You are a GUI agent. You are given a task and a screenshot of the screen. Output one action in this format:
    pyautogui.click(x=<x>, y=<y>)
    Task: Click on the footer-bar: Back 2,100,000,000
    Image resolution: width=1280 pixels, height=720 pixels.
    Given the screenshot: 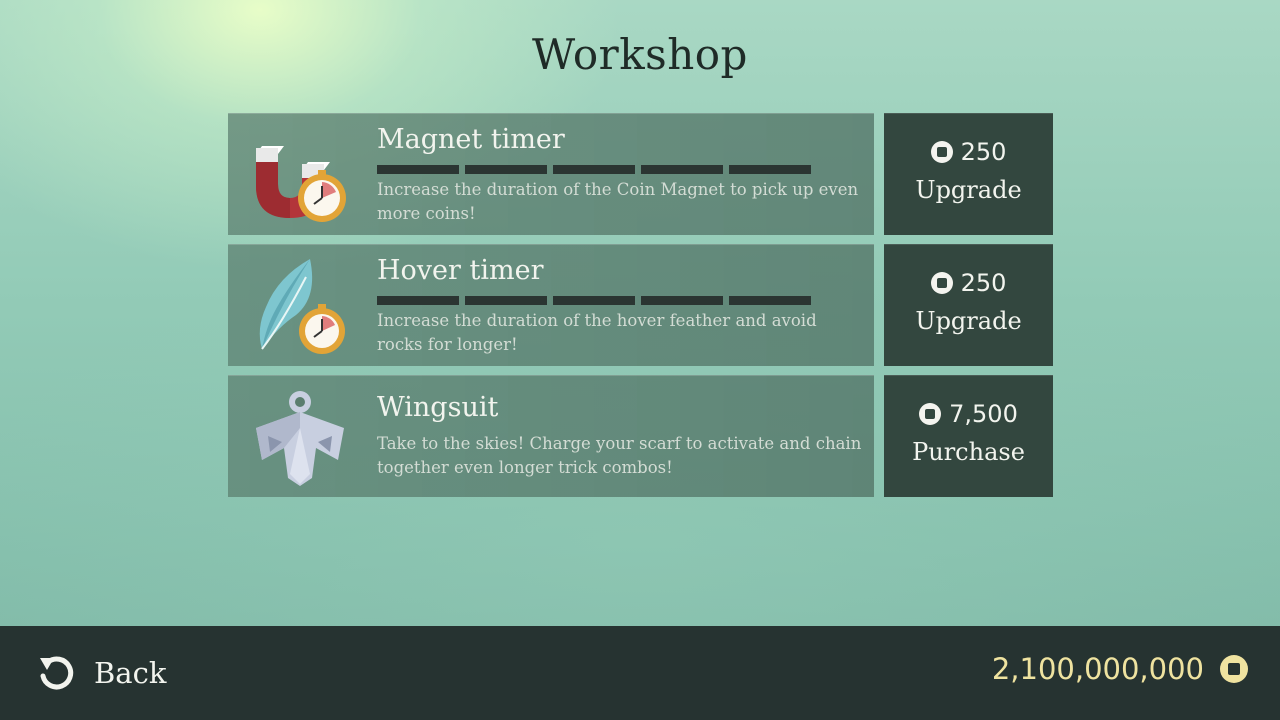 What is the action you would take?
    pyautogui.click(x=640, y=673)
    